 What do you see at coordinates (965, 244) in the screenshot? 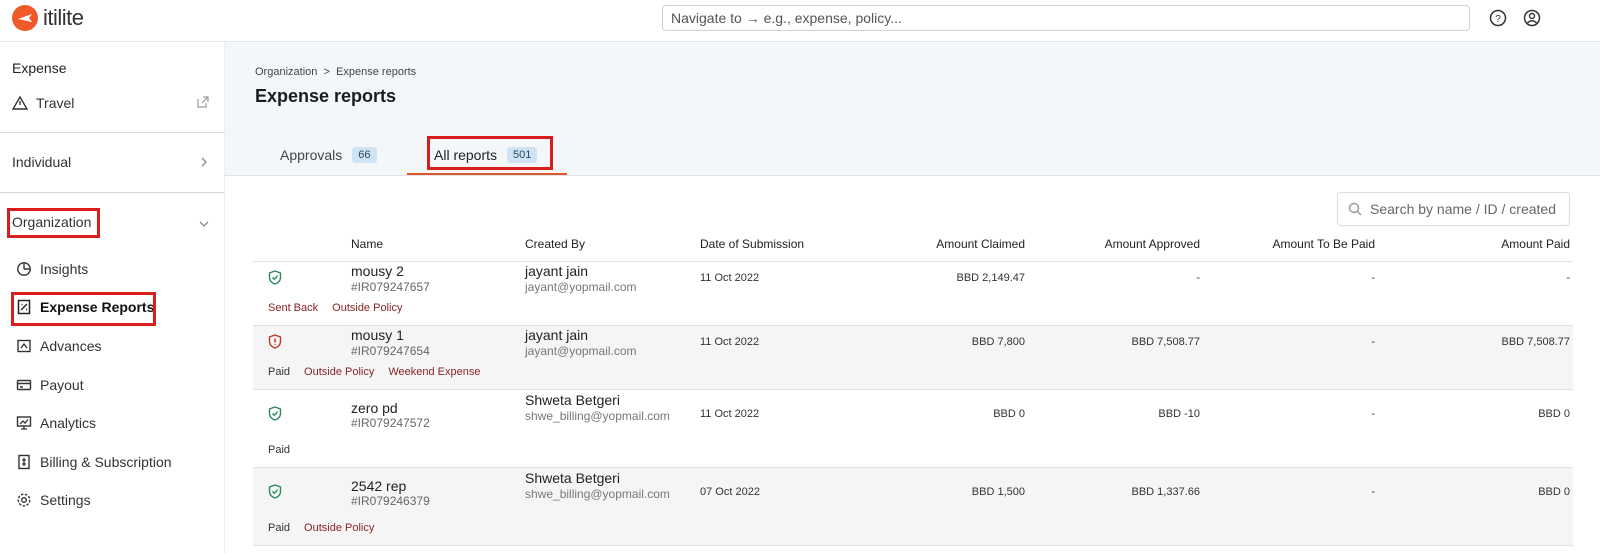
I see `column-header-amount-claimed: Amount Claimed` at bounding box center [965, 244].